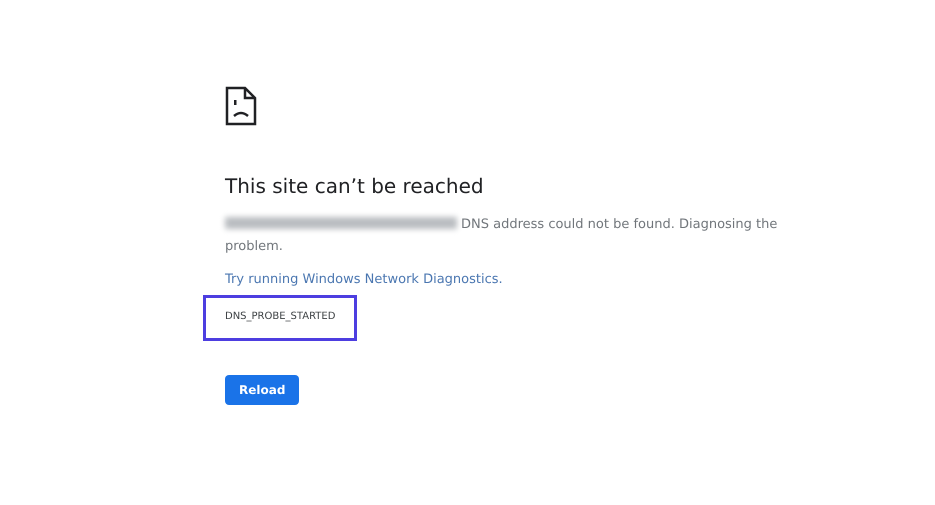 This screenshot has height=505, width=935. What do you see at coordinates (354, 186) in the screenshot?
I see `error-heading: This site can’t be reached` at bounding box center [354, 186].